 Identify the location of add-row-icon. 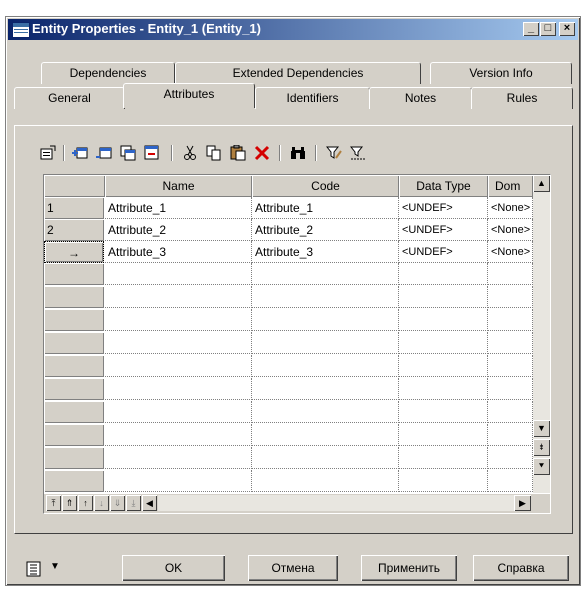
(80, 153).